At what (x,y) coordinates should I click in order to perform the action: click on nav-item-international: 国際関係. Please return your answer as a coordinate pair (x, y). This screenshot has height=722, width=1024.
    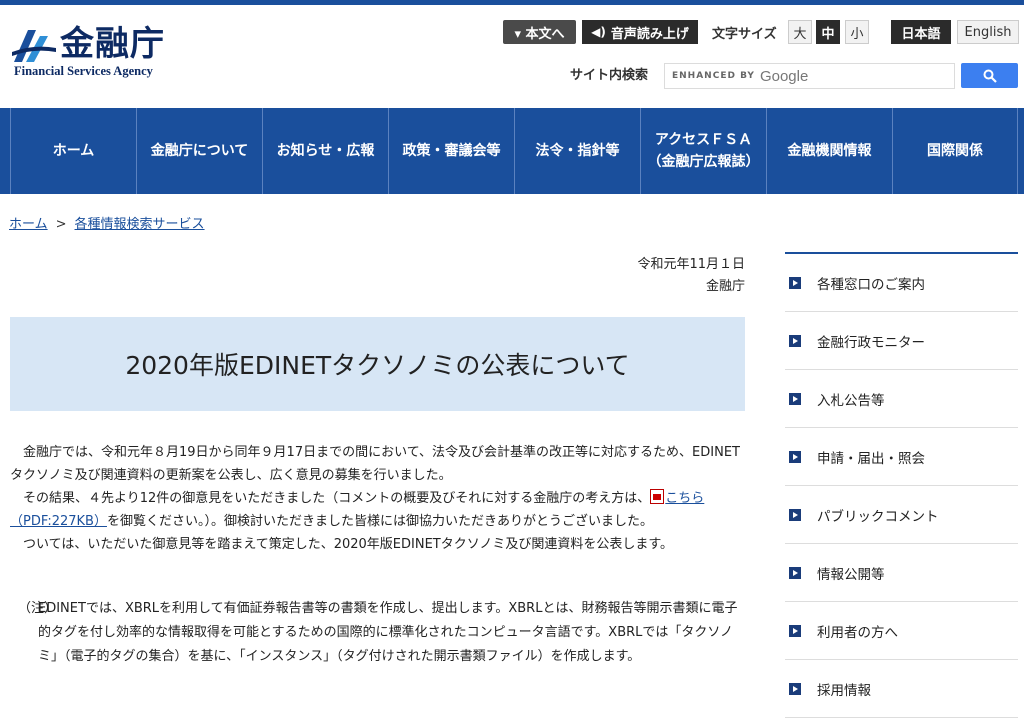
    Looking at the image, I should click on (955, 151).